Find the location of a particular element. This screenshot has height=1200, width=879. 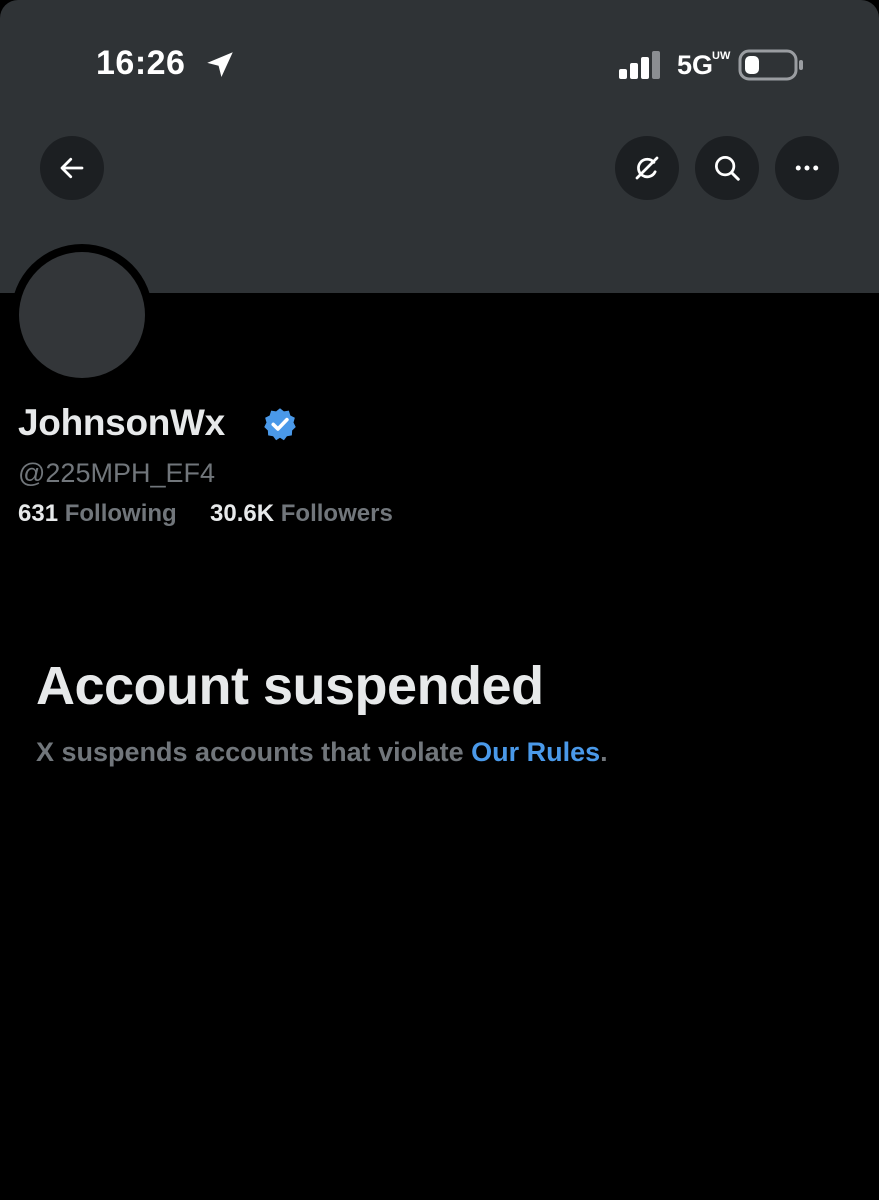

arrow-left-icon is located at coordinates (72, 168).